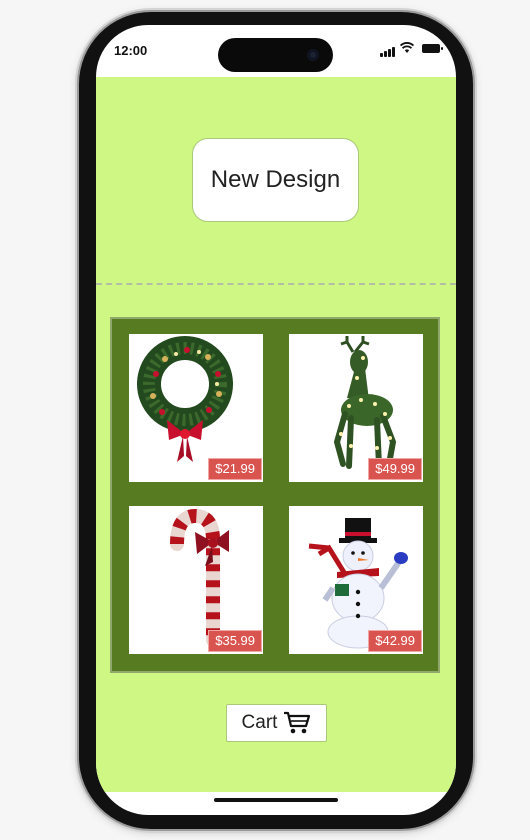  What do you see at coordinates (356, 580) in the screenshot?
I see `product-card-snowman: $42.99` at bounding box center [356, 580].